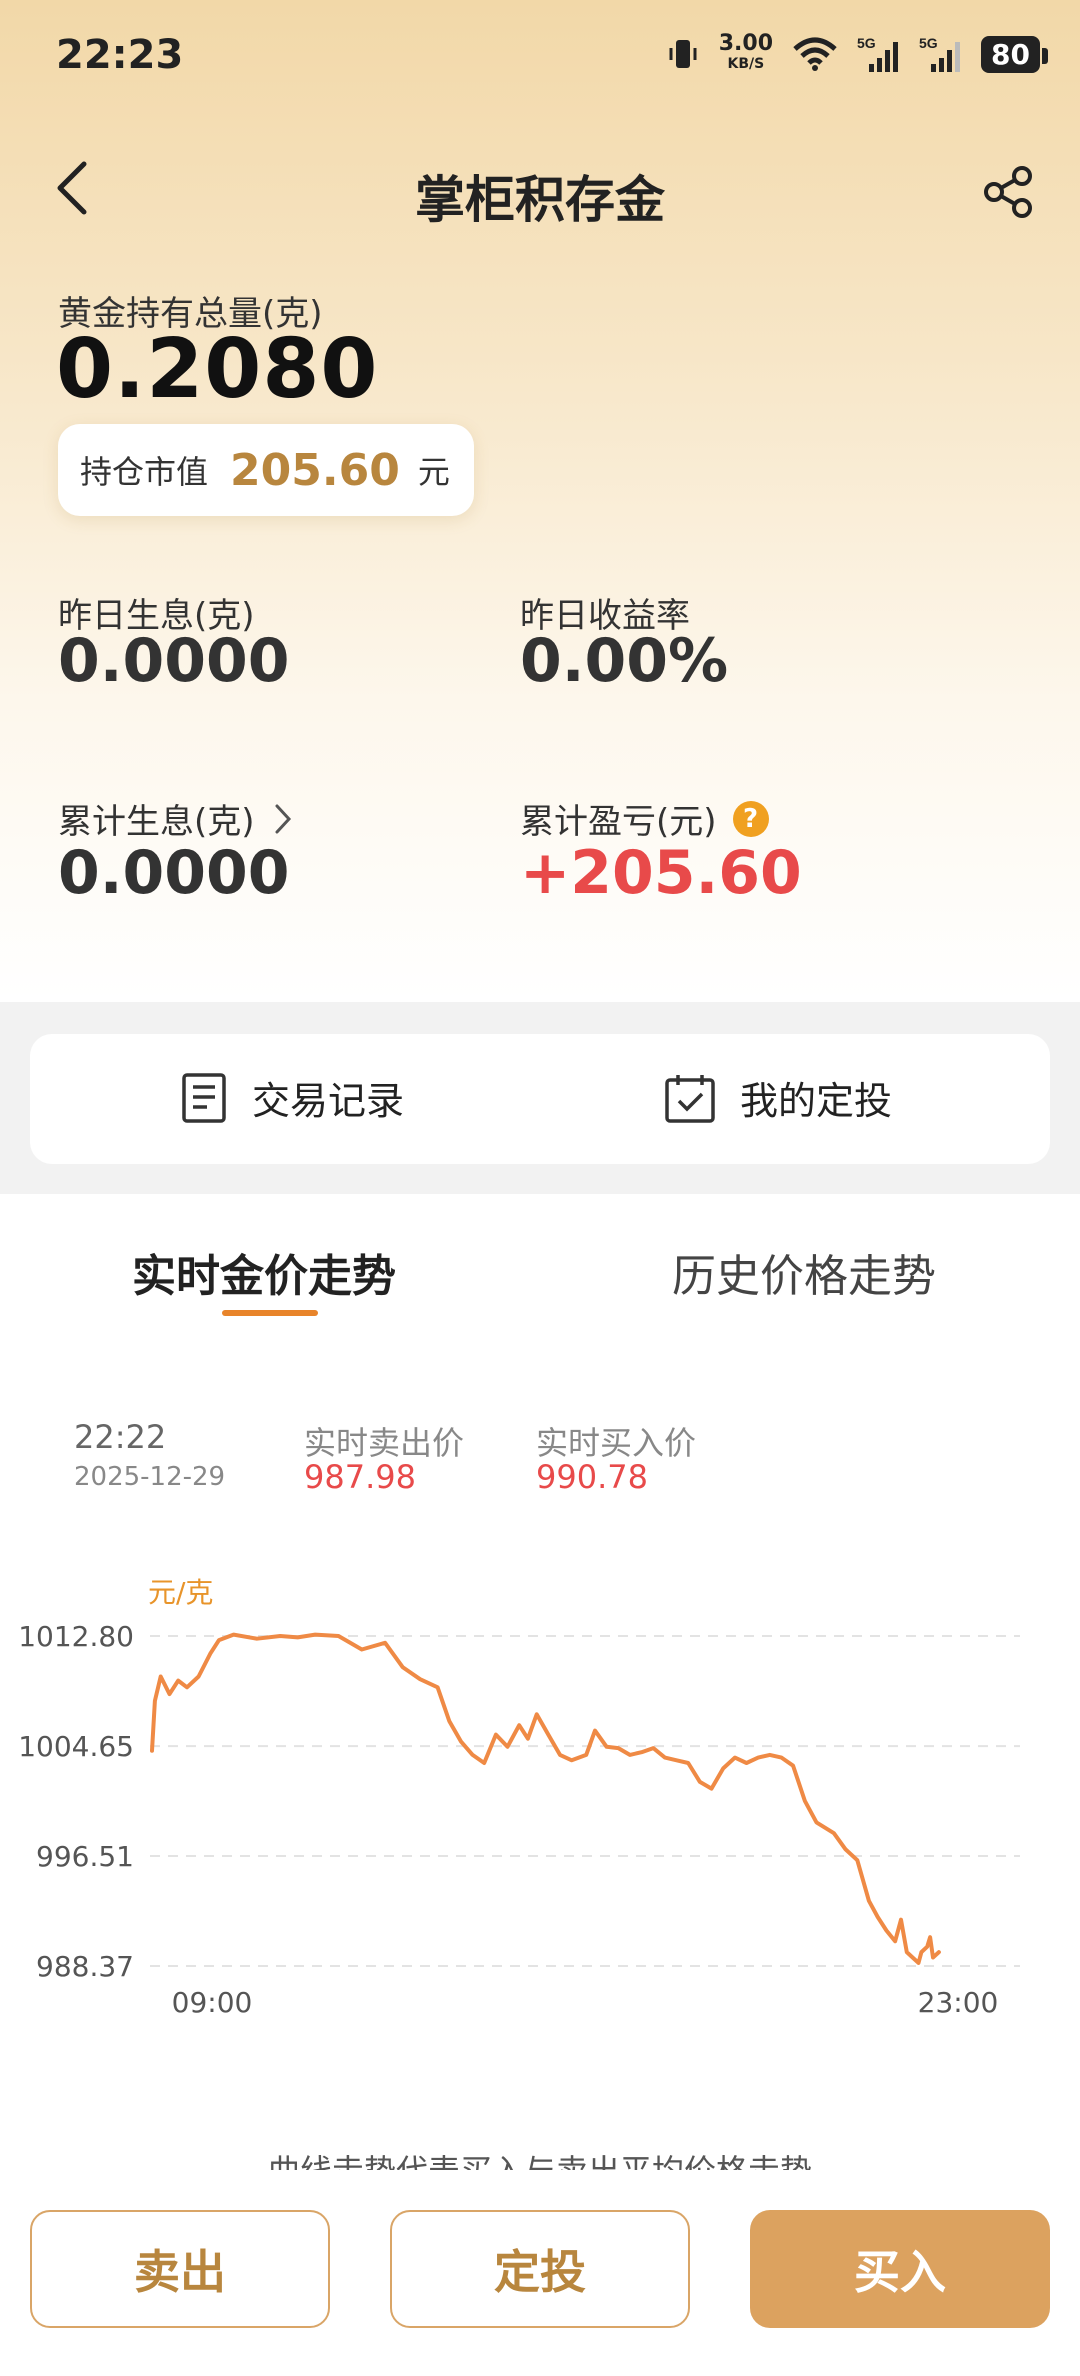  I want to click on y-tick-label: 996.51, so click(85, 1856).